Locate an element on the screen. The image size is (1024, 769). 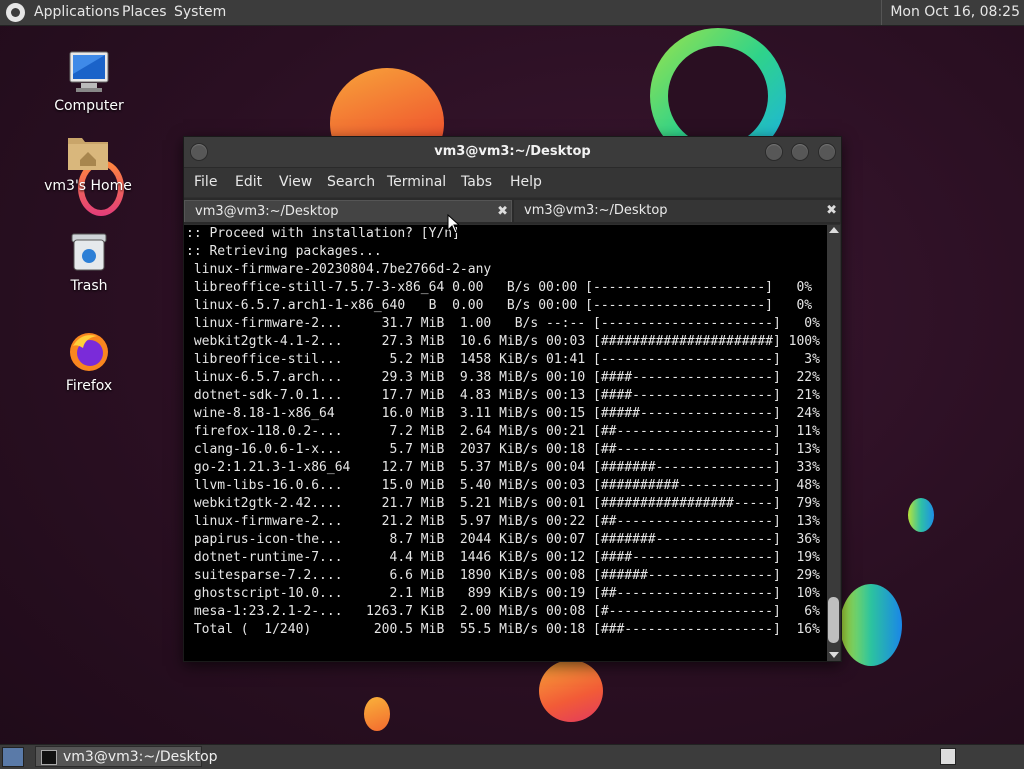
menu-edit: Edit is located at coordinates (248, 182).